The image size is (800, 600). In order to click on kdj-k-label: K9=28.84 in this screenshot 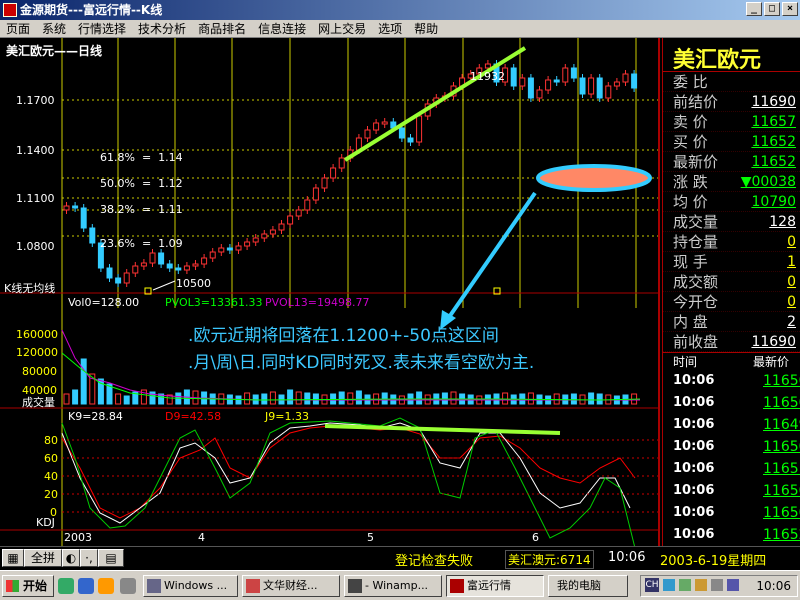, I will do `click(95, 416)`.